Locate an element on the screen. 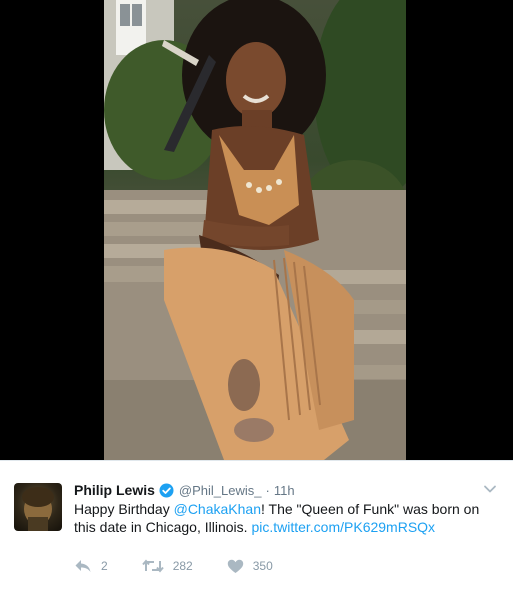 The image size is (513, 592). reply-button: 2 is located at coordinates (91, 566).